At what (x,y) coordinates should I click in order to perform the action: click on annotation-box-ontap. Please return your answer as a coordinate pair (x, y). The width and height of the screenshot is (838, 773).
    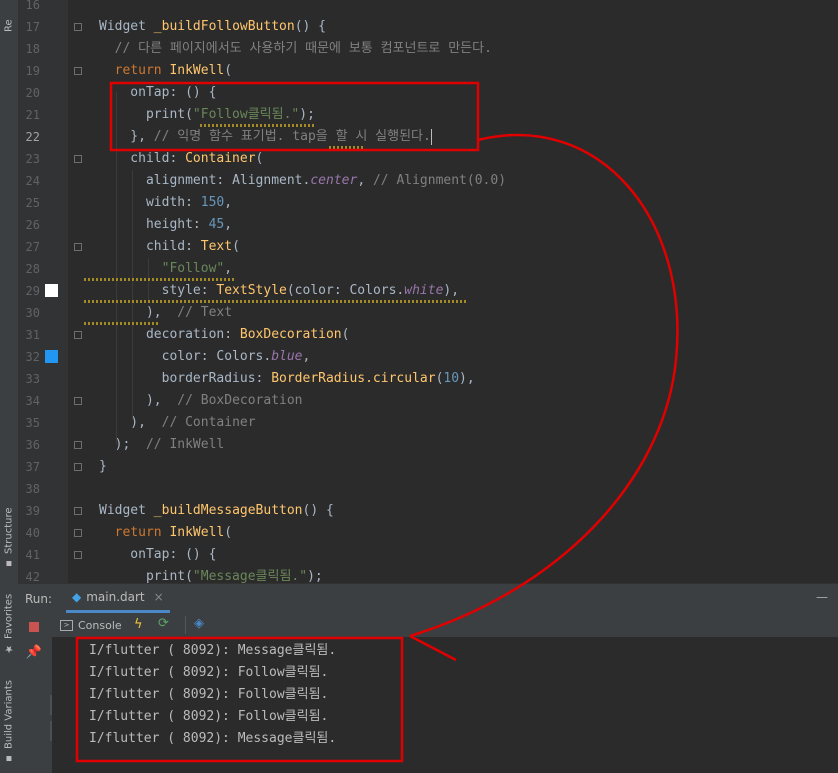
    Looking at the image, I should click on (294, 116).